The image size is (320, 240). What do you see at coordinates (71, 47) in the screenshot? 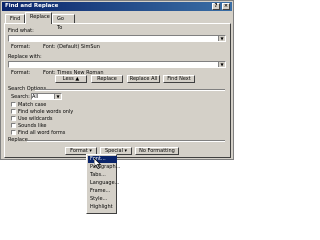
I see `find-format-value: Font: (Default) SimSun` at bounding box center [71, 47].